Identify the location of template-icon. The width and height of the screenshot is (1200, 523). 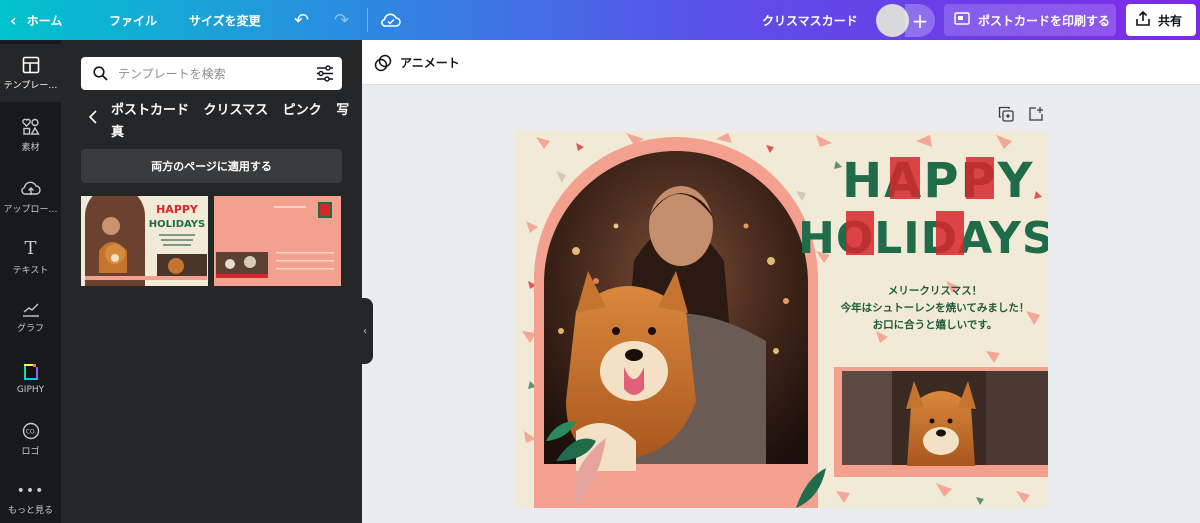
(30, 64).